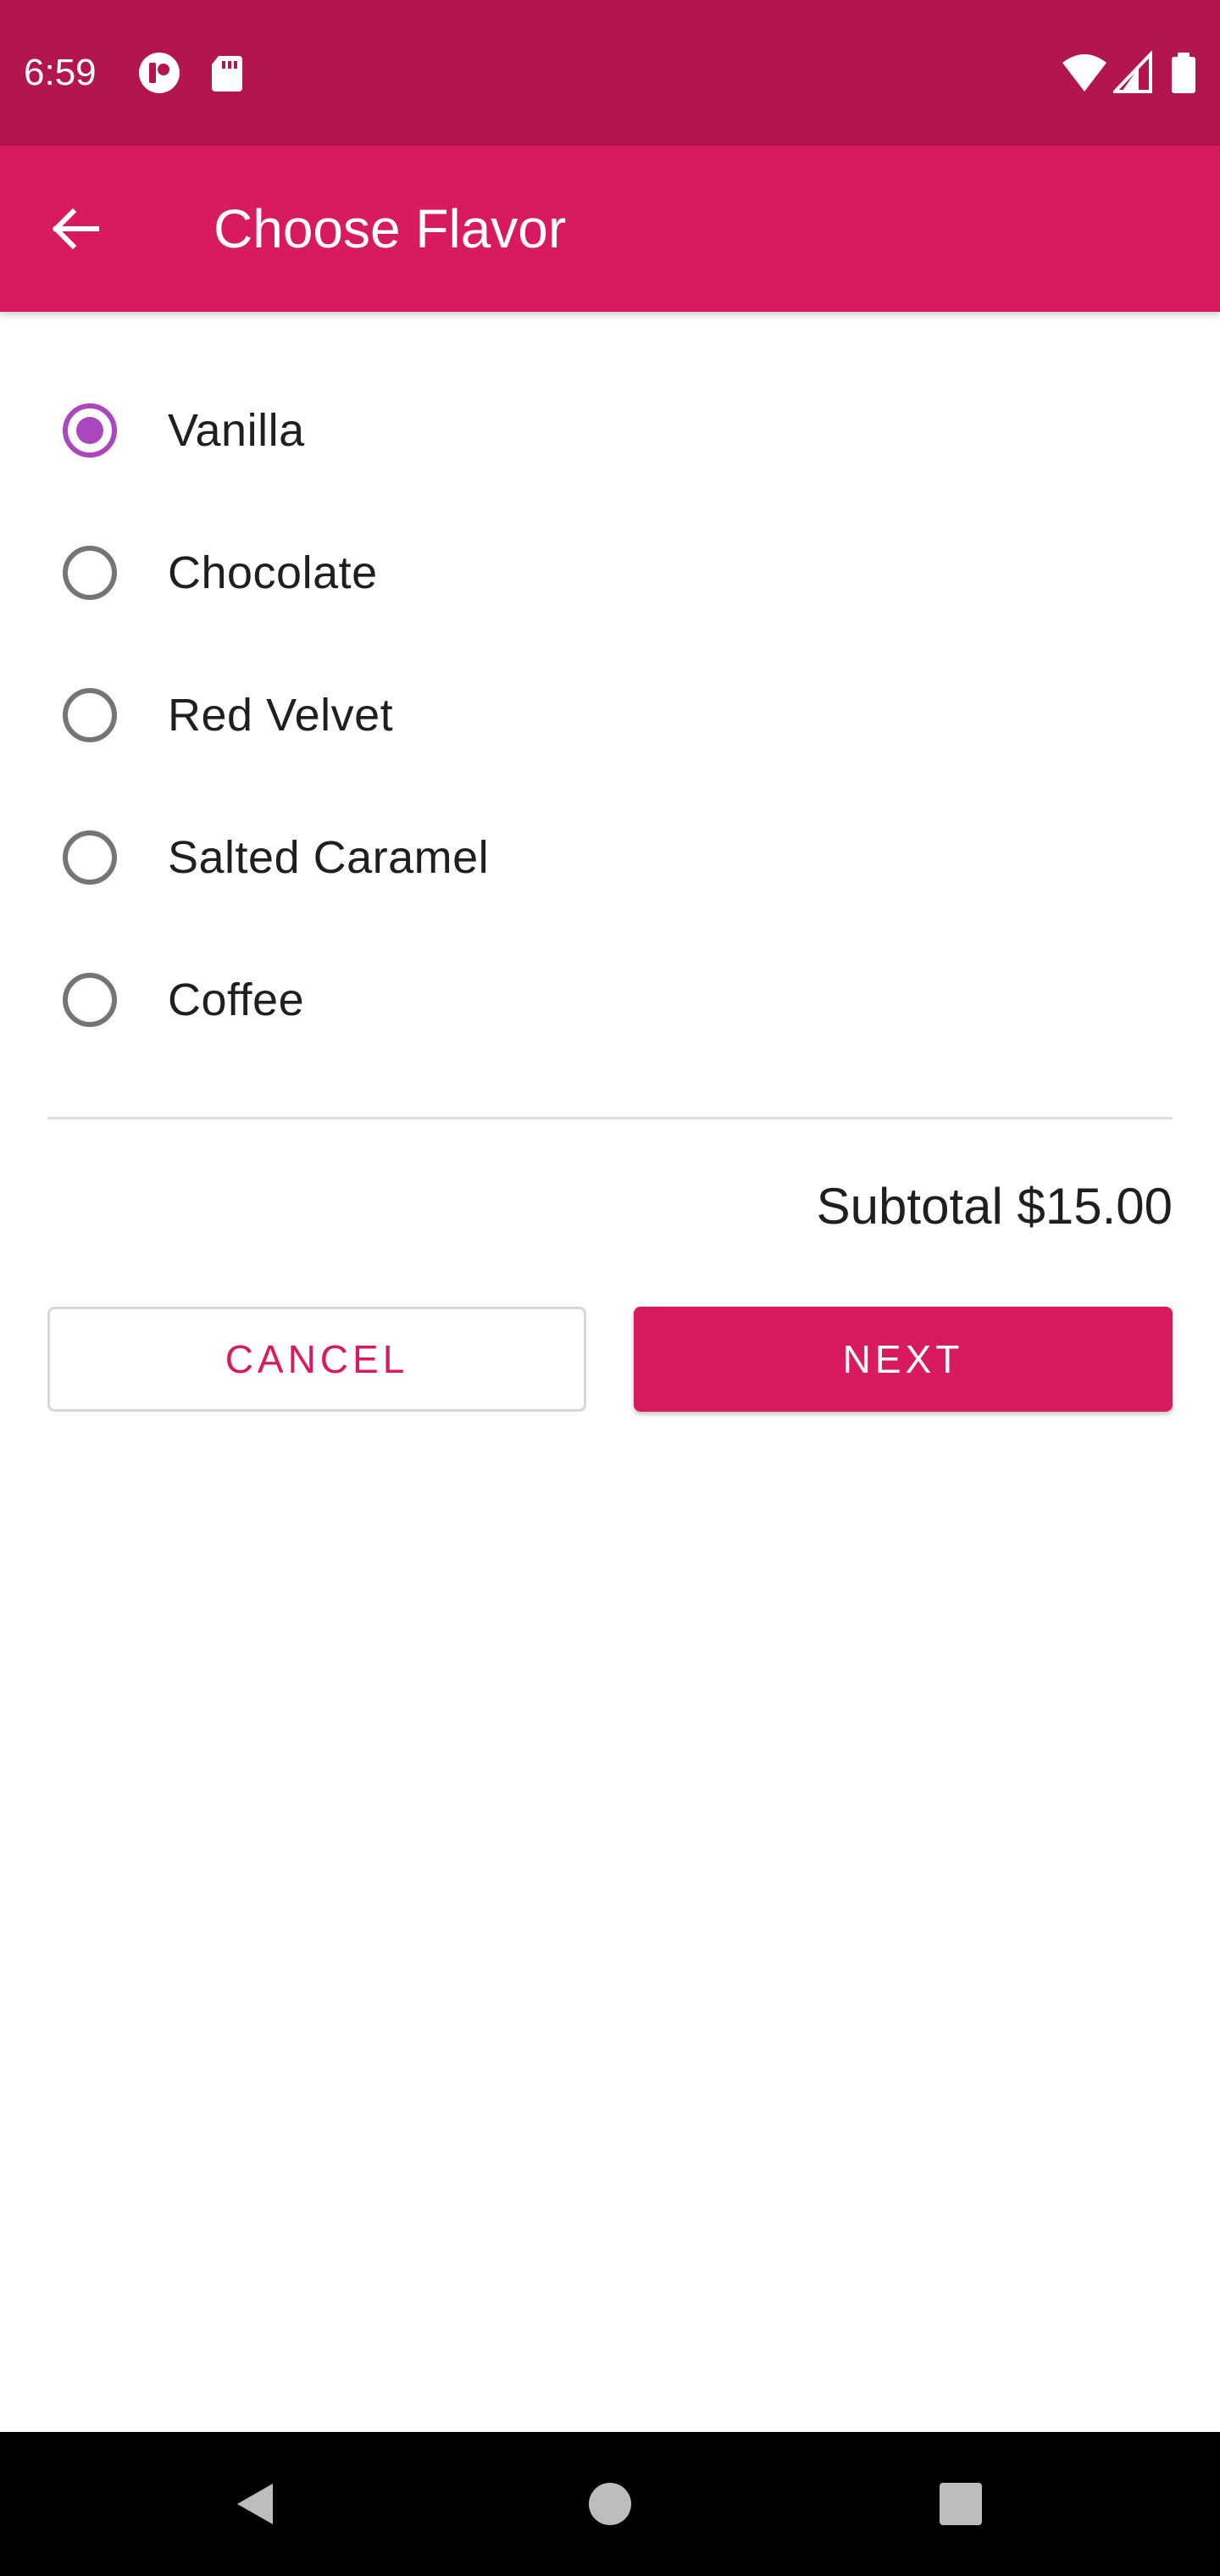  I want to click on flavor-label: Salted Caramel, so click(329, 857).